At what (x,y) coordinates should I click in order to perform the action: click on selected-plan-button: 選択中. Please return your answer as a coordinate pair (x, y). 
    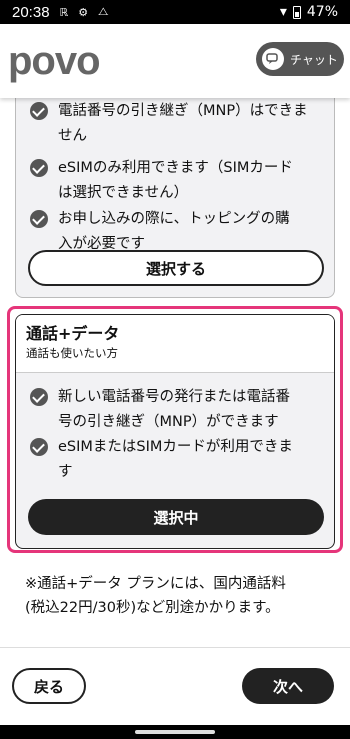
    Looking at the image, I should click on (176, 517).